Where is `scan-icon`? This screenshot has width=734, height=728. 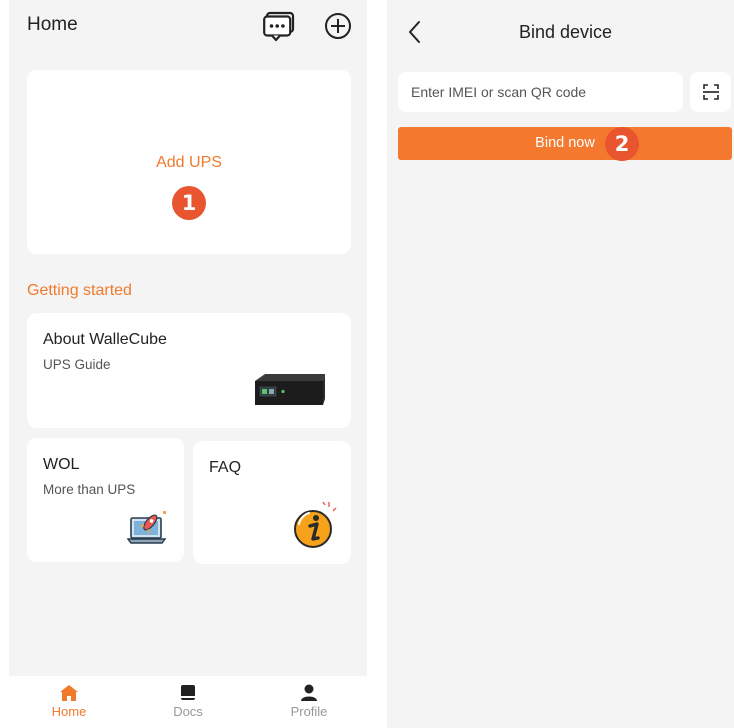 scan-icon is located at coordinates (710, 92).